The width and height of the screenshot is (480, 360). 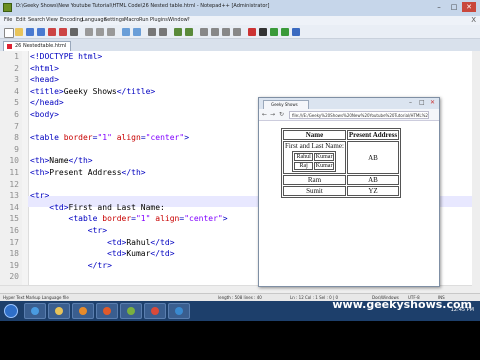 I want to click on taskbar-ie, so click(x=35, y=311).